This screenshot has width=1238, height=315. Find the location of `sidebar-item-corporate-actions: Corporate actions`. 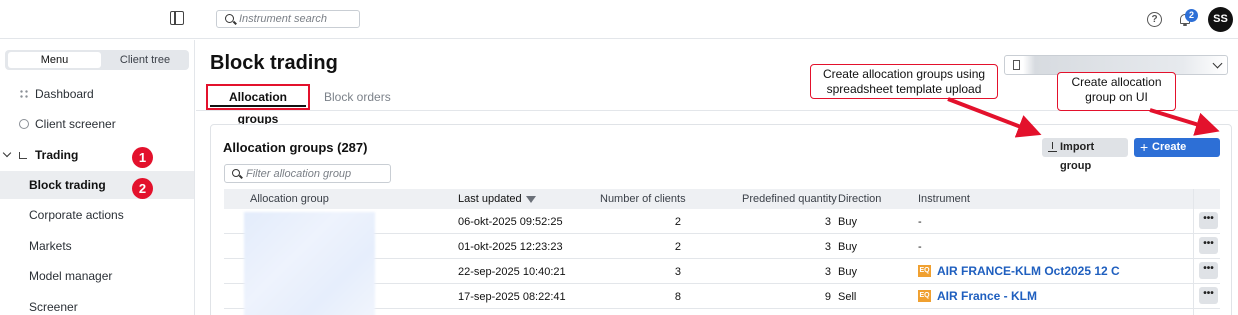

sidebar-item-corporate-actions: Corporate actions is located at coordinates (97, 215).